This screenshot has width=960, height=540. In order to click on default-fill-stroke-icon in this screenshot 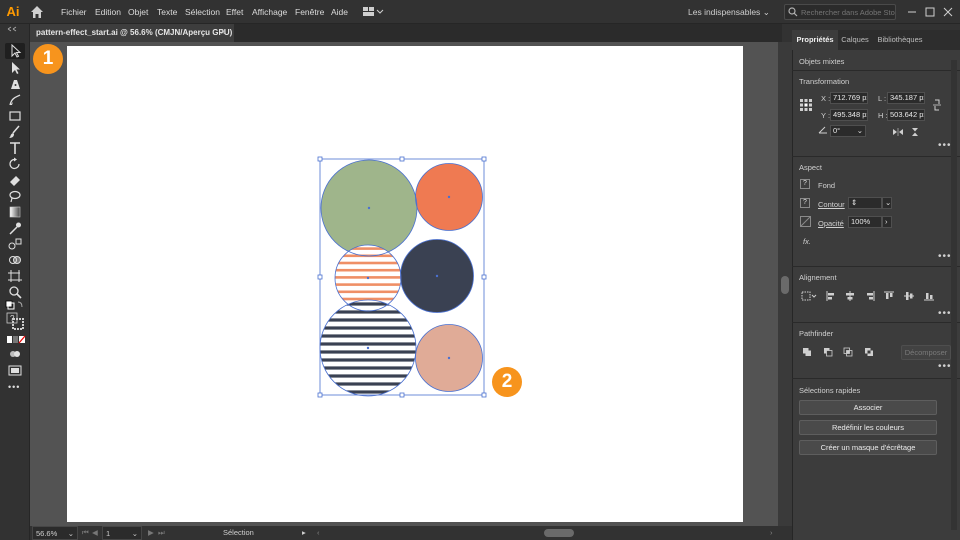, I will do `click(15, 305)`.